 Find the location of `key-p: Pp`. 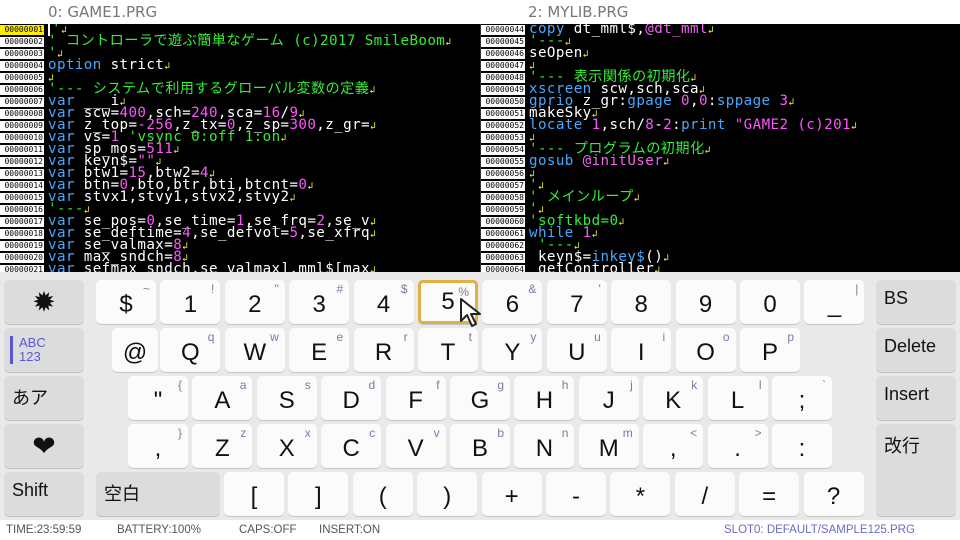

key-p: Pp is located at coordinates (770, 350).